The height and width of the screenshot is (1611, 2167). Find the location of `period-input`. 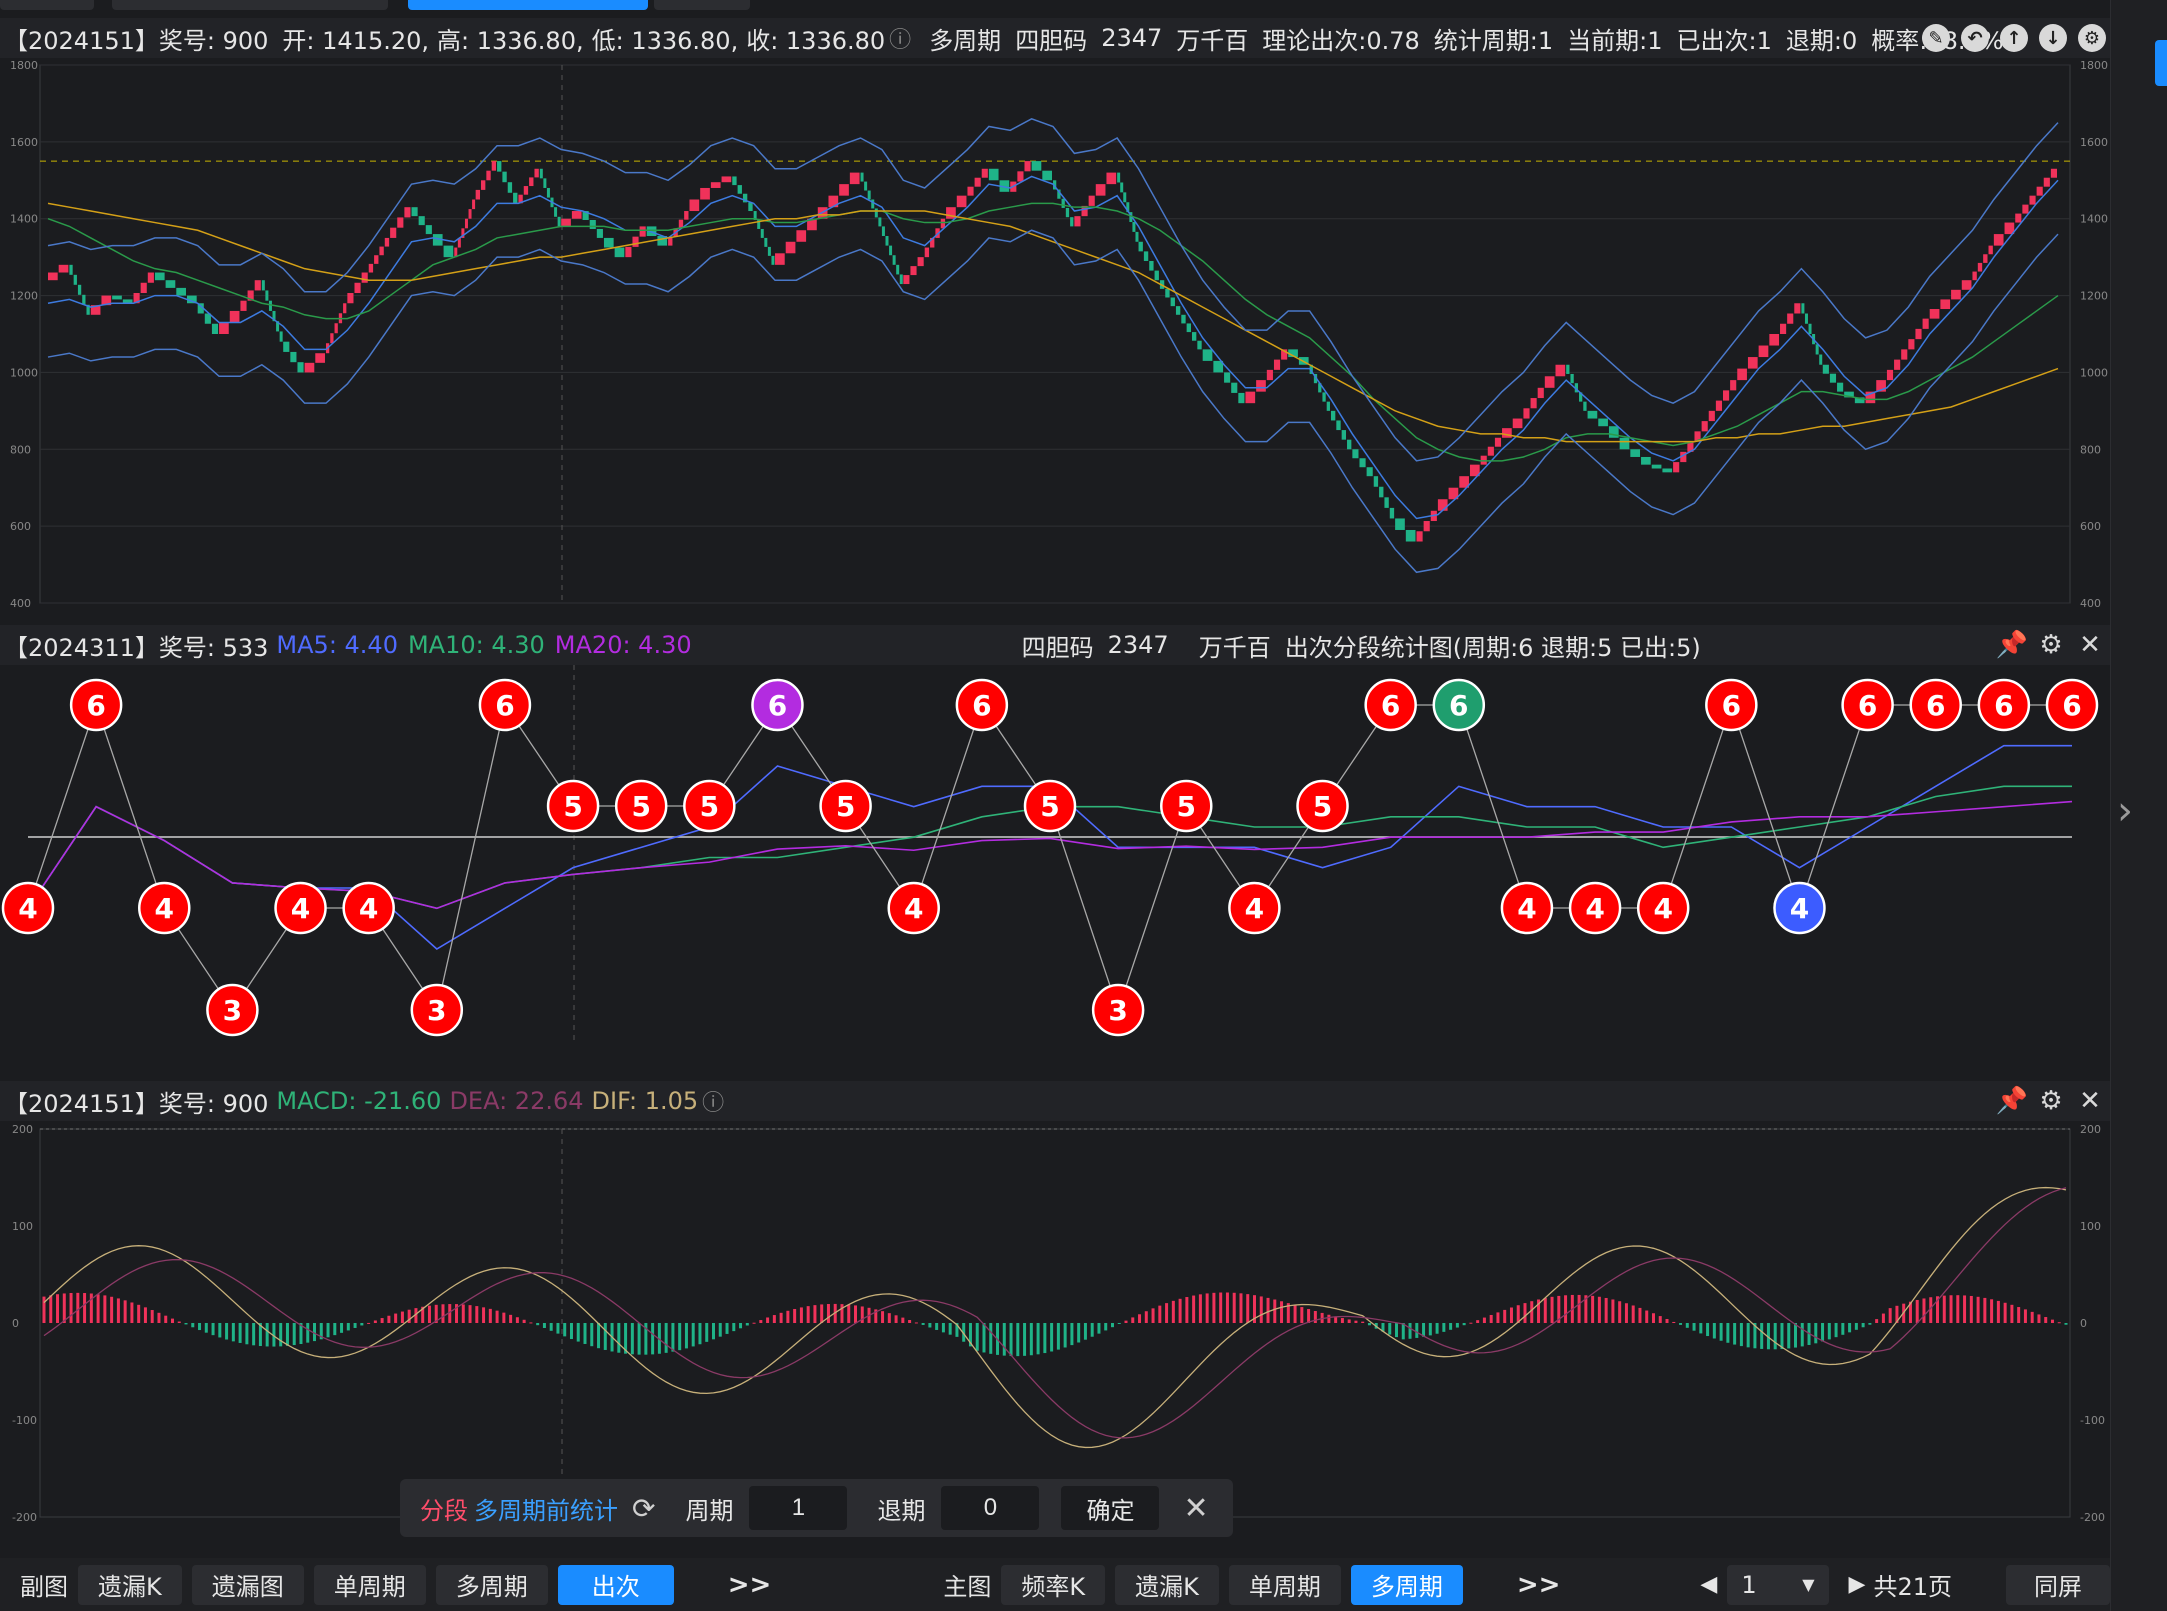

period-input is located at coordinates (798, 1508).